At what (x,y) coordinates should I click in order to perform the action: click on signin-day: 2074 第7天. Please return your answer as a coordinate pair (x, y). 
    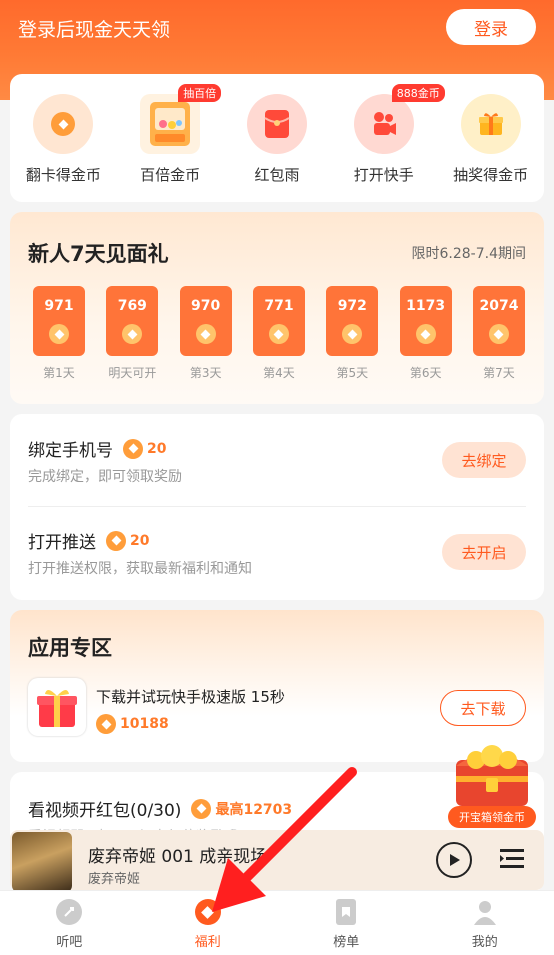
    Looking at the image, I should click on (499, 333).